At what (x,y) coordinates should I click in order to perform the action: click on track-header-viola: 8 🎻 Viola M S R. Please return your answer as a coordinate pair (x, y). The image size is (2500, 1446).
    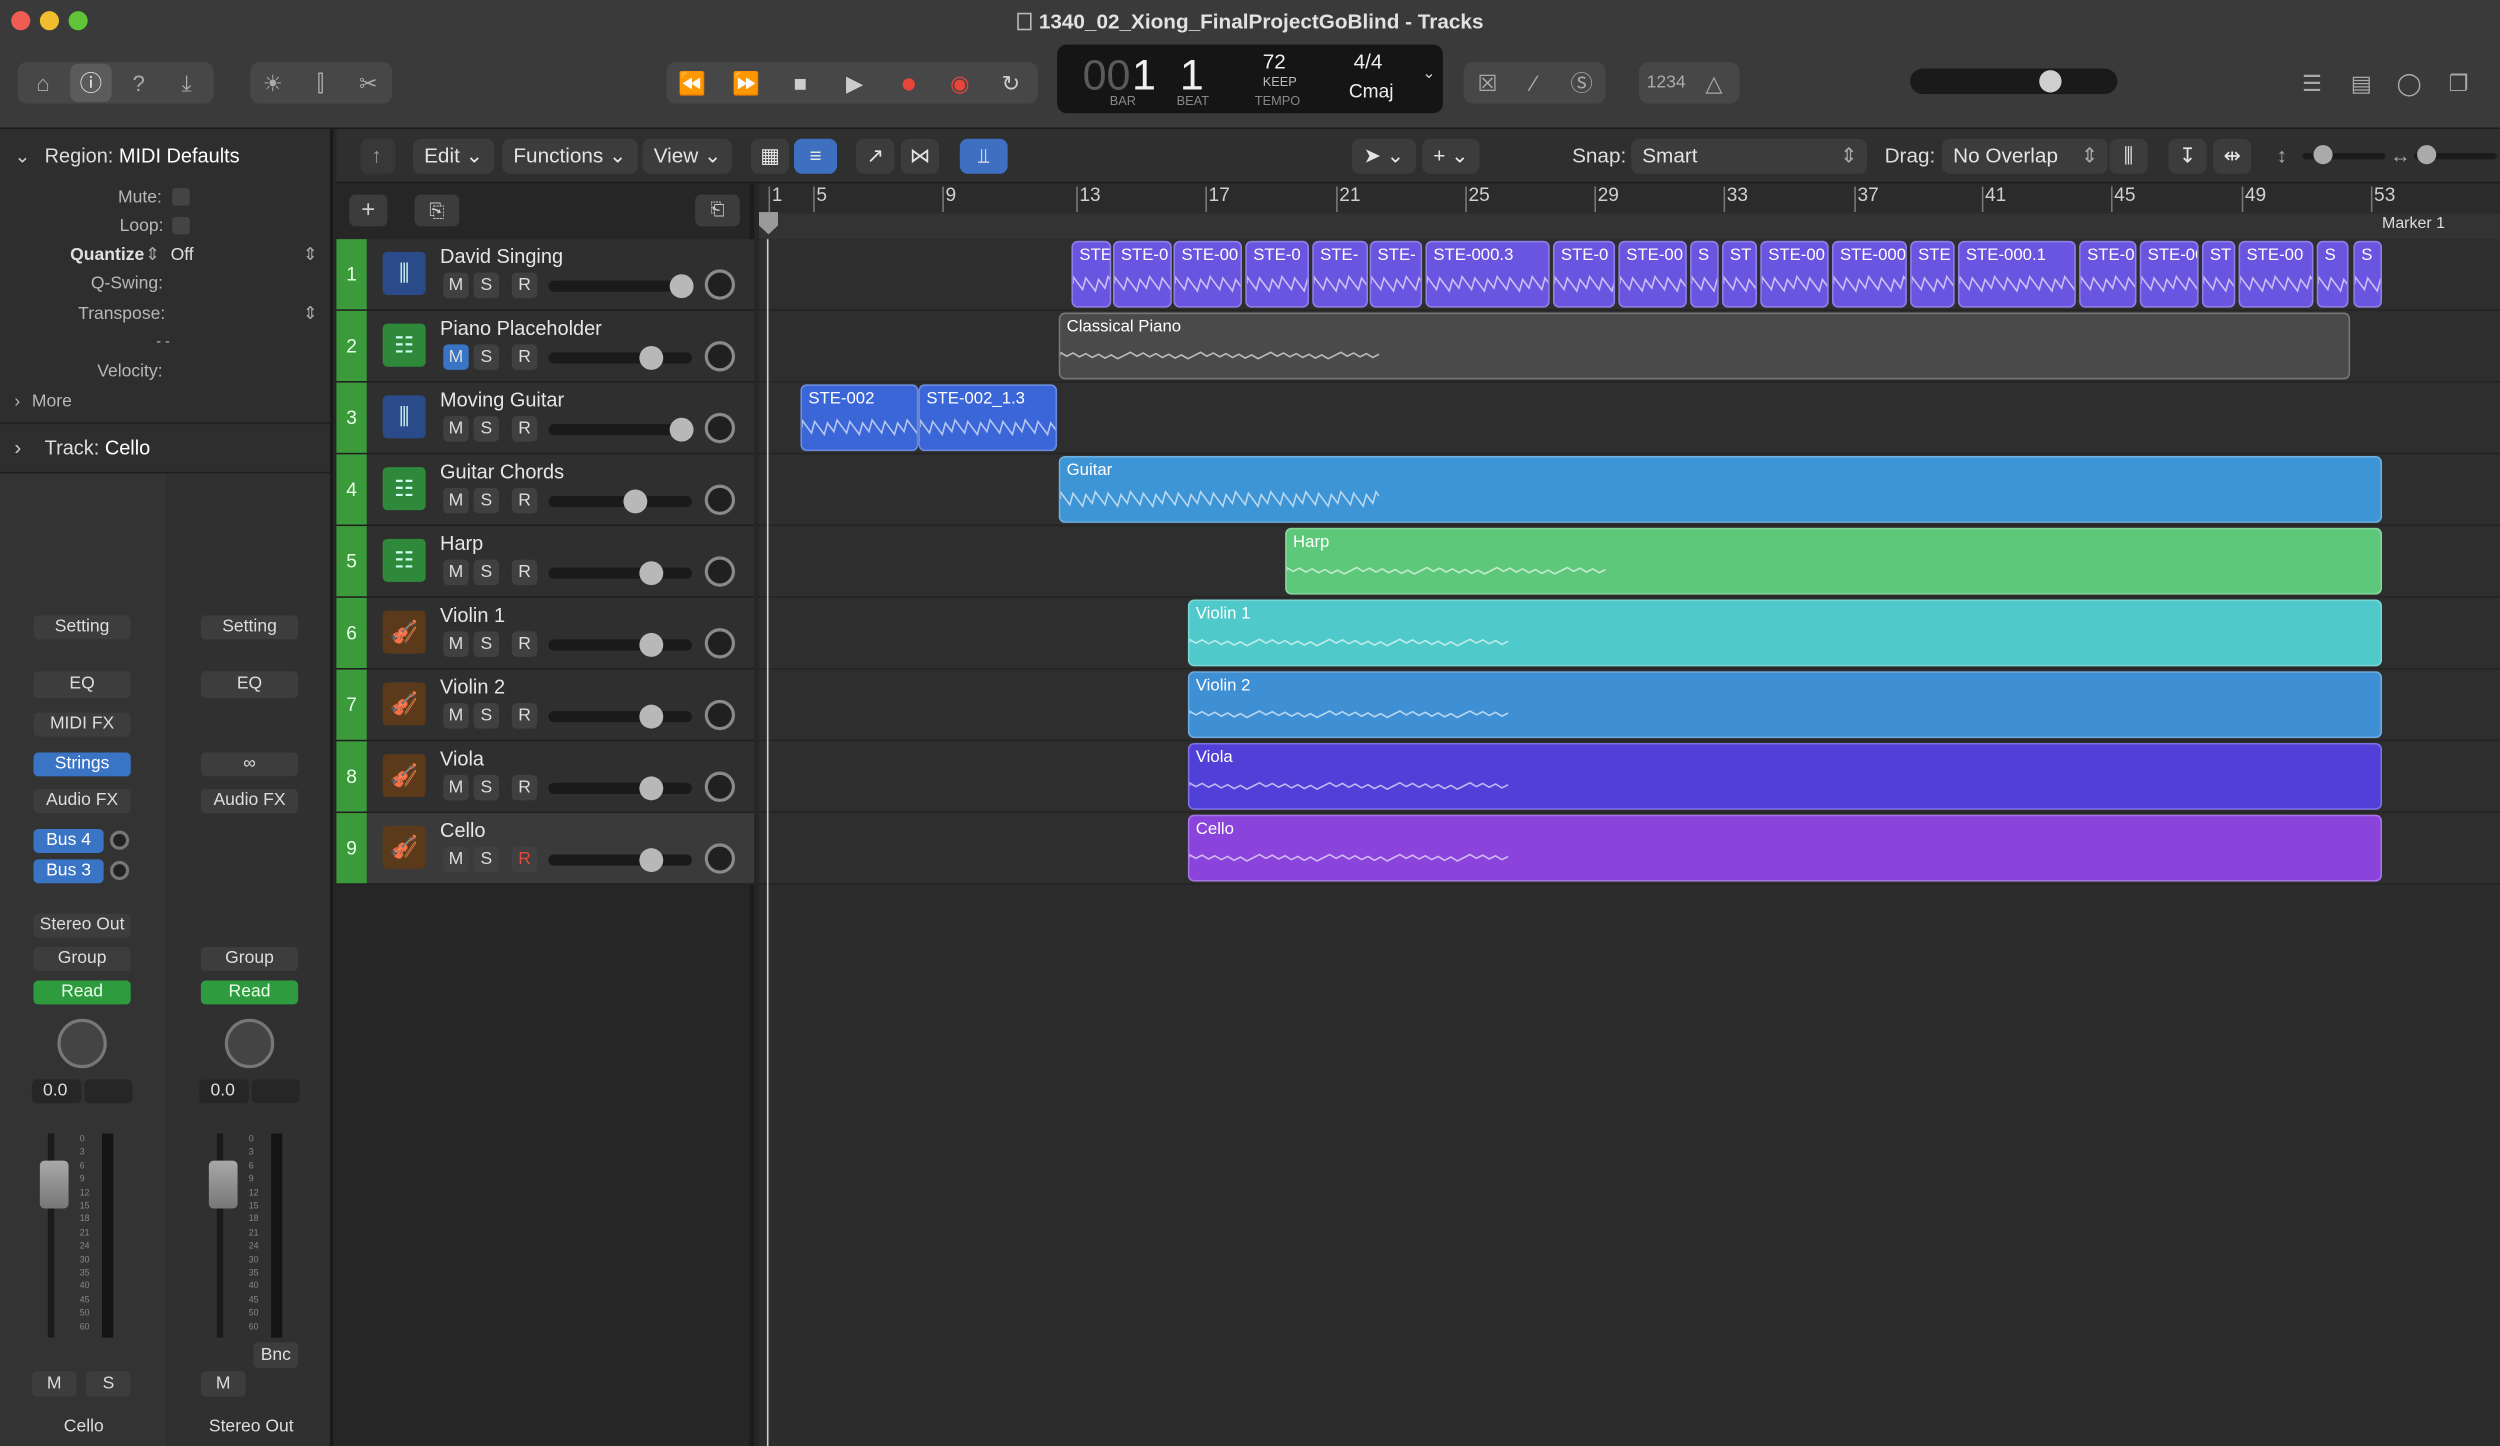
    Looking at the image, I should click on (545, 777).